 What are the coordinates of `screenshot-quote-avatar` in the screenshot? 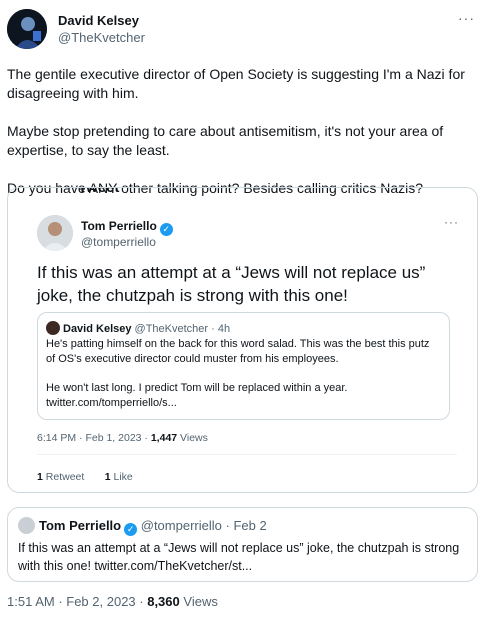 It's located at (53, 328).